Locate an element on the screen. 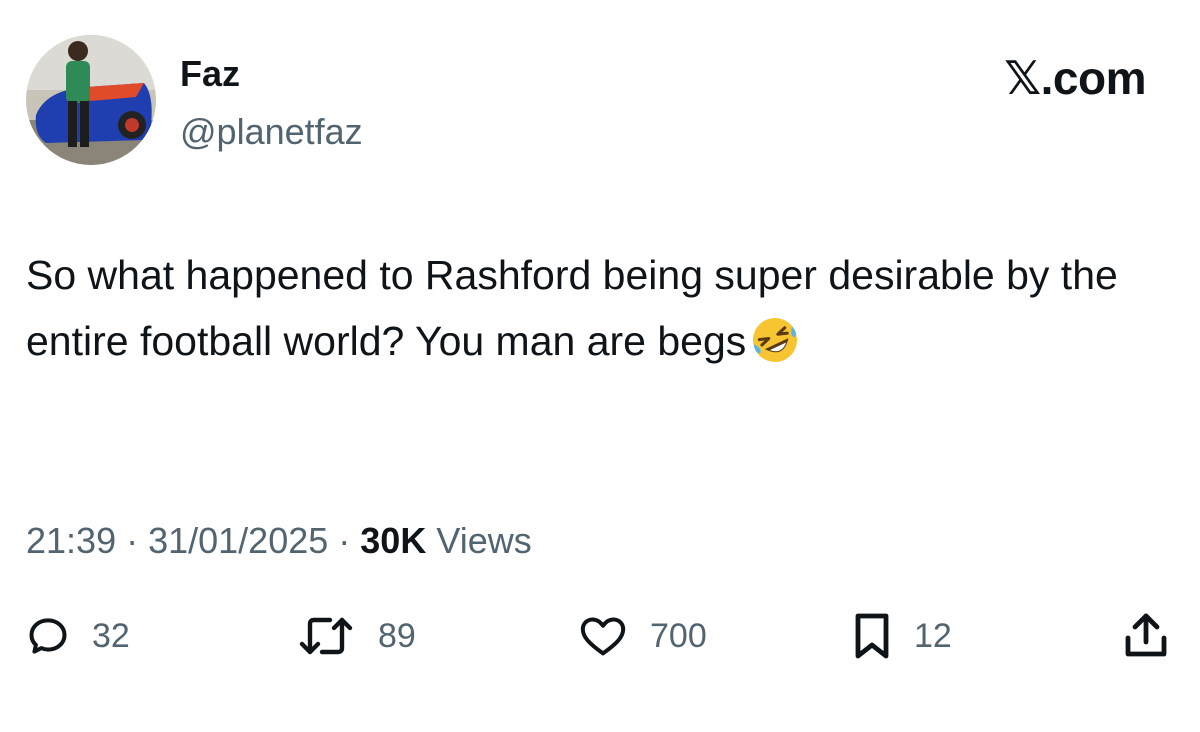  share-button is located at coordinates (1146, 636).